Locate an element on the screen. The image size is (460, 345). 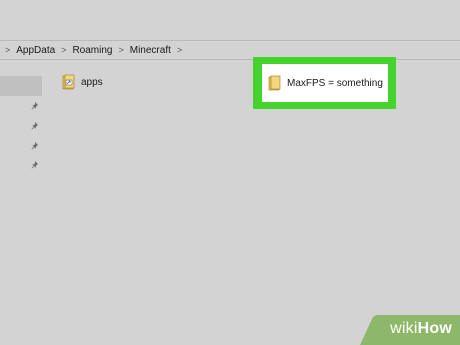
file-item-maxfps: MaxFPS = something is located at coordinates (325, 83).